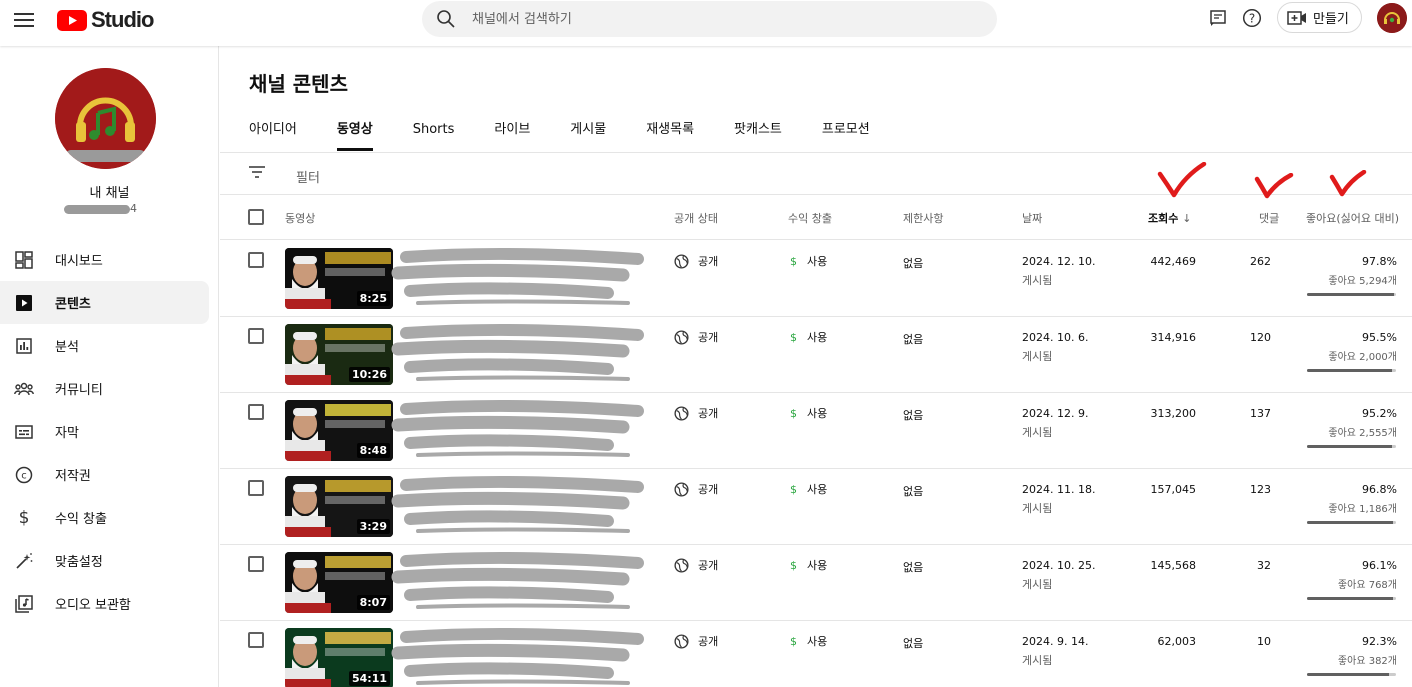 This screenshot has height=687, width=1412. Describe the element at coordinates (104, 431) in the screenshot. I see `sidebar-item-subtitles: 자막` at that location.